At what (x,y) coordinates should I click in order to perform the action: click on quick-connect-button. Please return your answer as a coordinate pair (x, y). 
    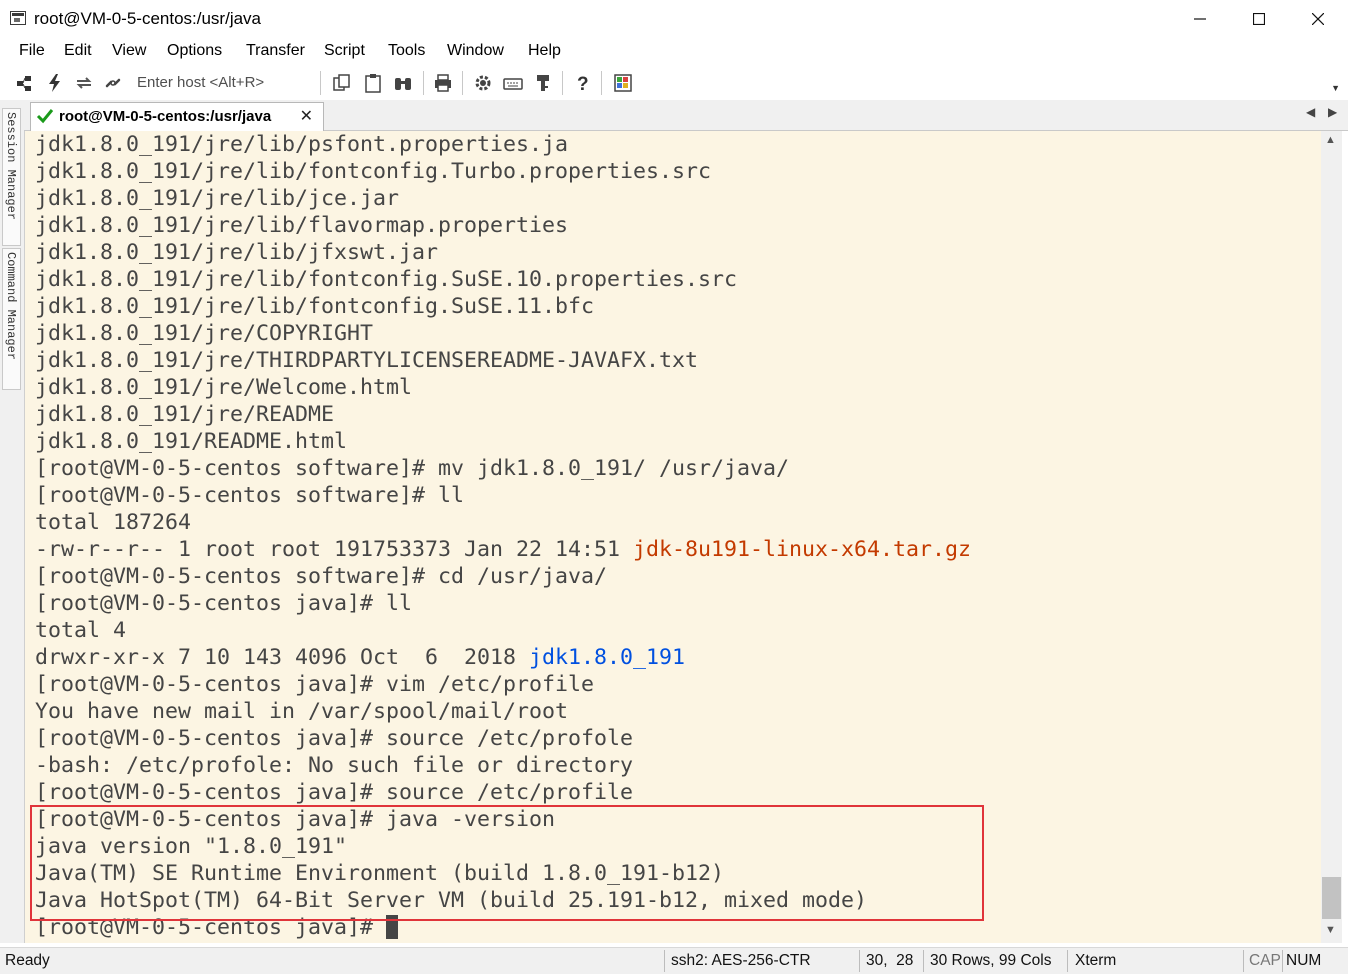
    Looking at the image, I should click on (55, 83).